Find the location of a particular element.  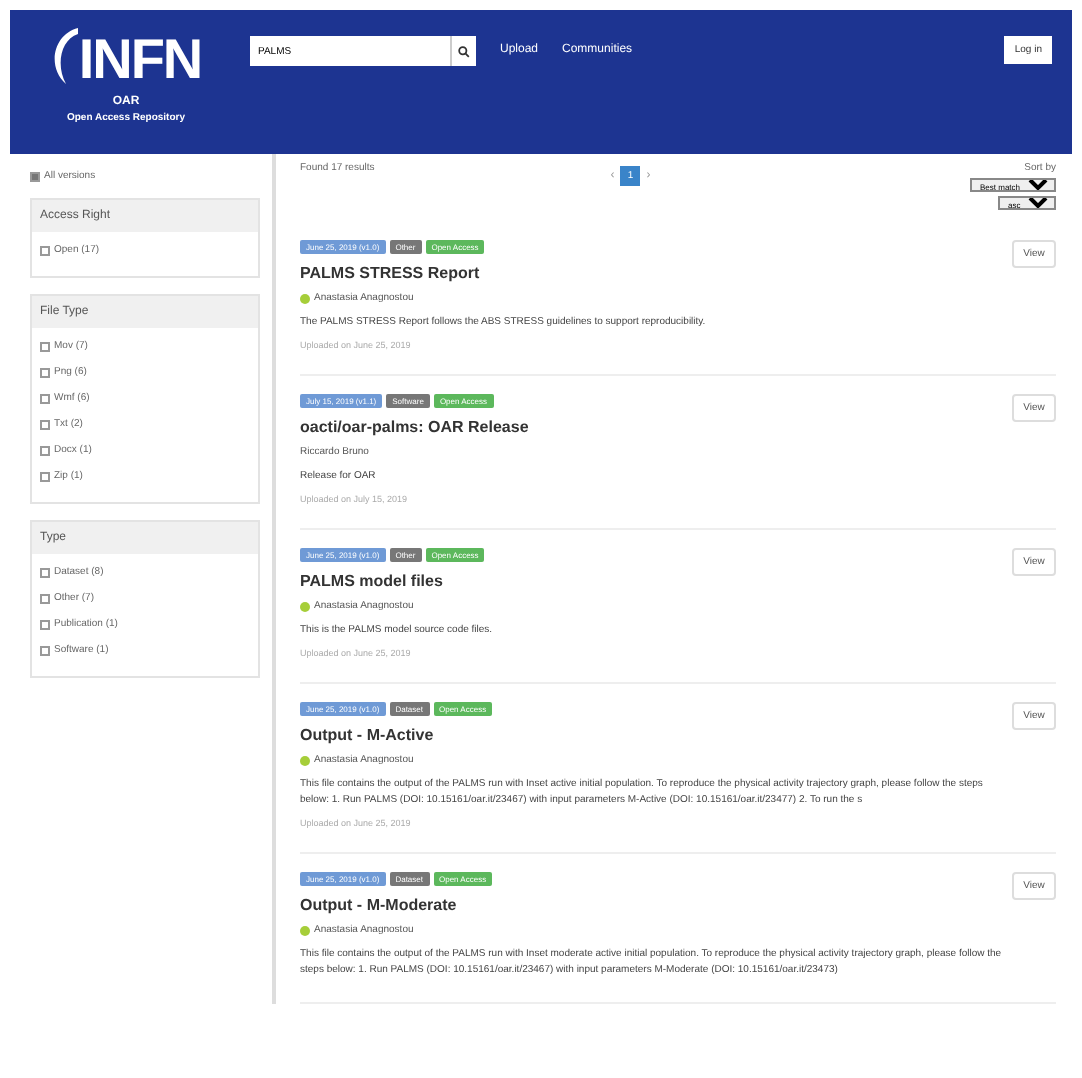

record-title: oacti/oar-palms: OAR Release is located at coordinates (656, 427).